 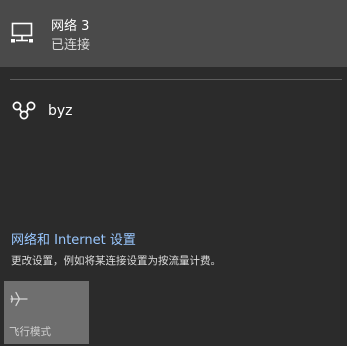 What do you see at coordinates (19, 299) in the screenshot?
I see `airplane-icon` at bounding box center [19, 299].